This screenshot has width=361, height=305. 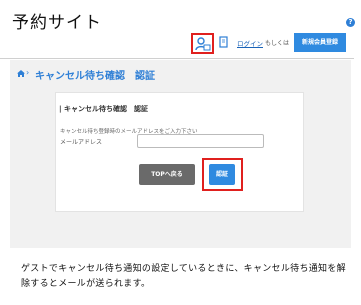 What do you see at coordinates (320, 42) in the screenshot?
I see `register-button: 新規会員登録` at bounding box center [320, 42].